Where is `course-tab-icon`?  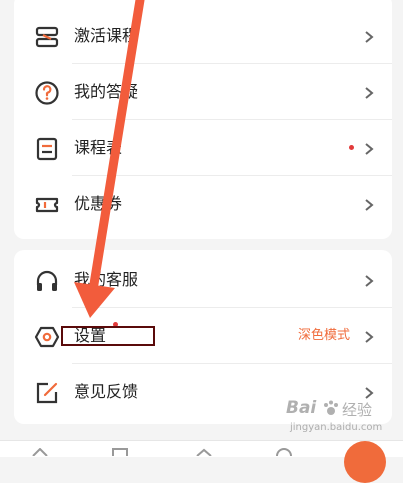 course-tab-icon is located at coordinates (120, 452).